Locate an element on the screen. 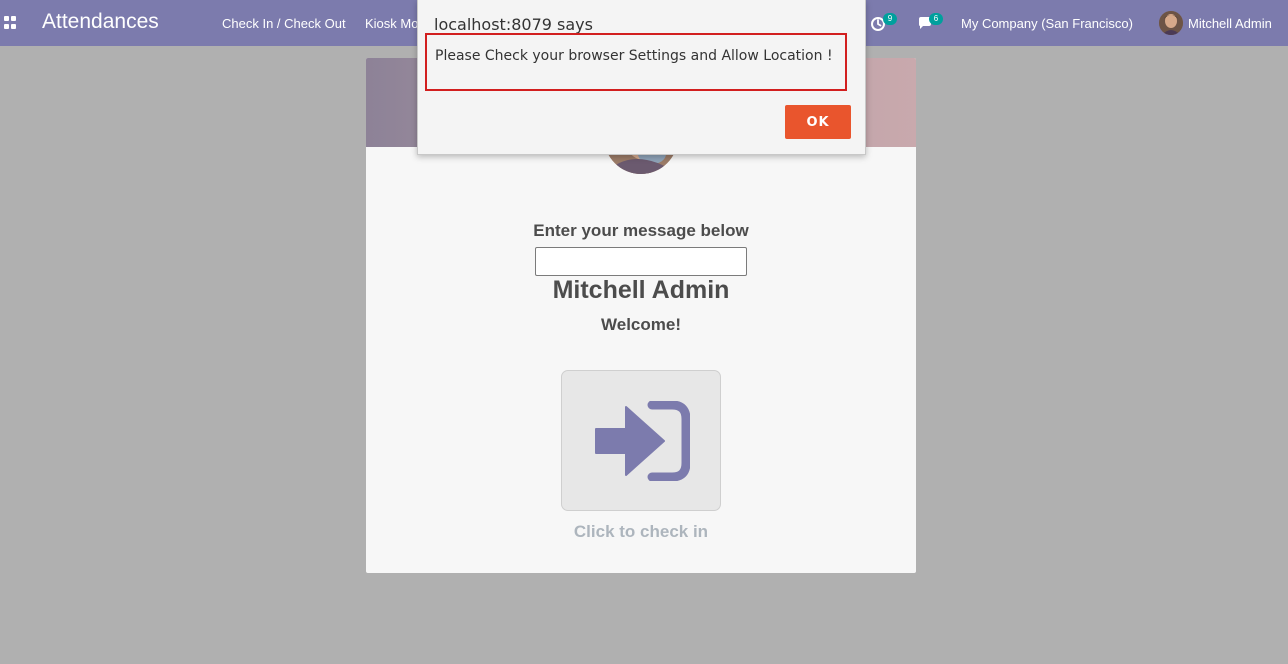  app-title: Attendances is located at coordinates (100, 22).